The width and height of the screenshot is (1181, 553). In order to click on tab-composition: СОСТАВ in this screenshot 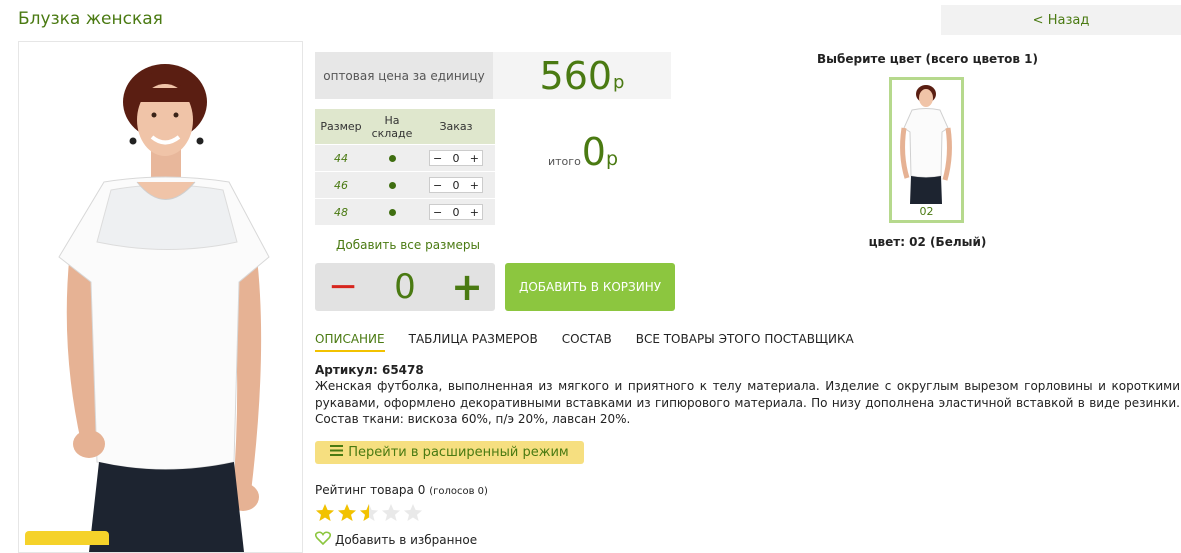, I will do `click(587, 342)`.